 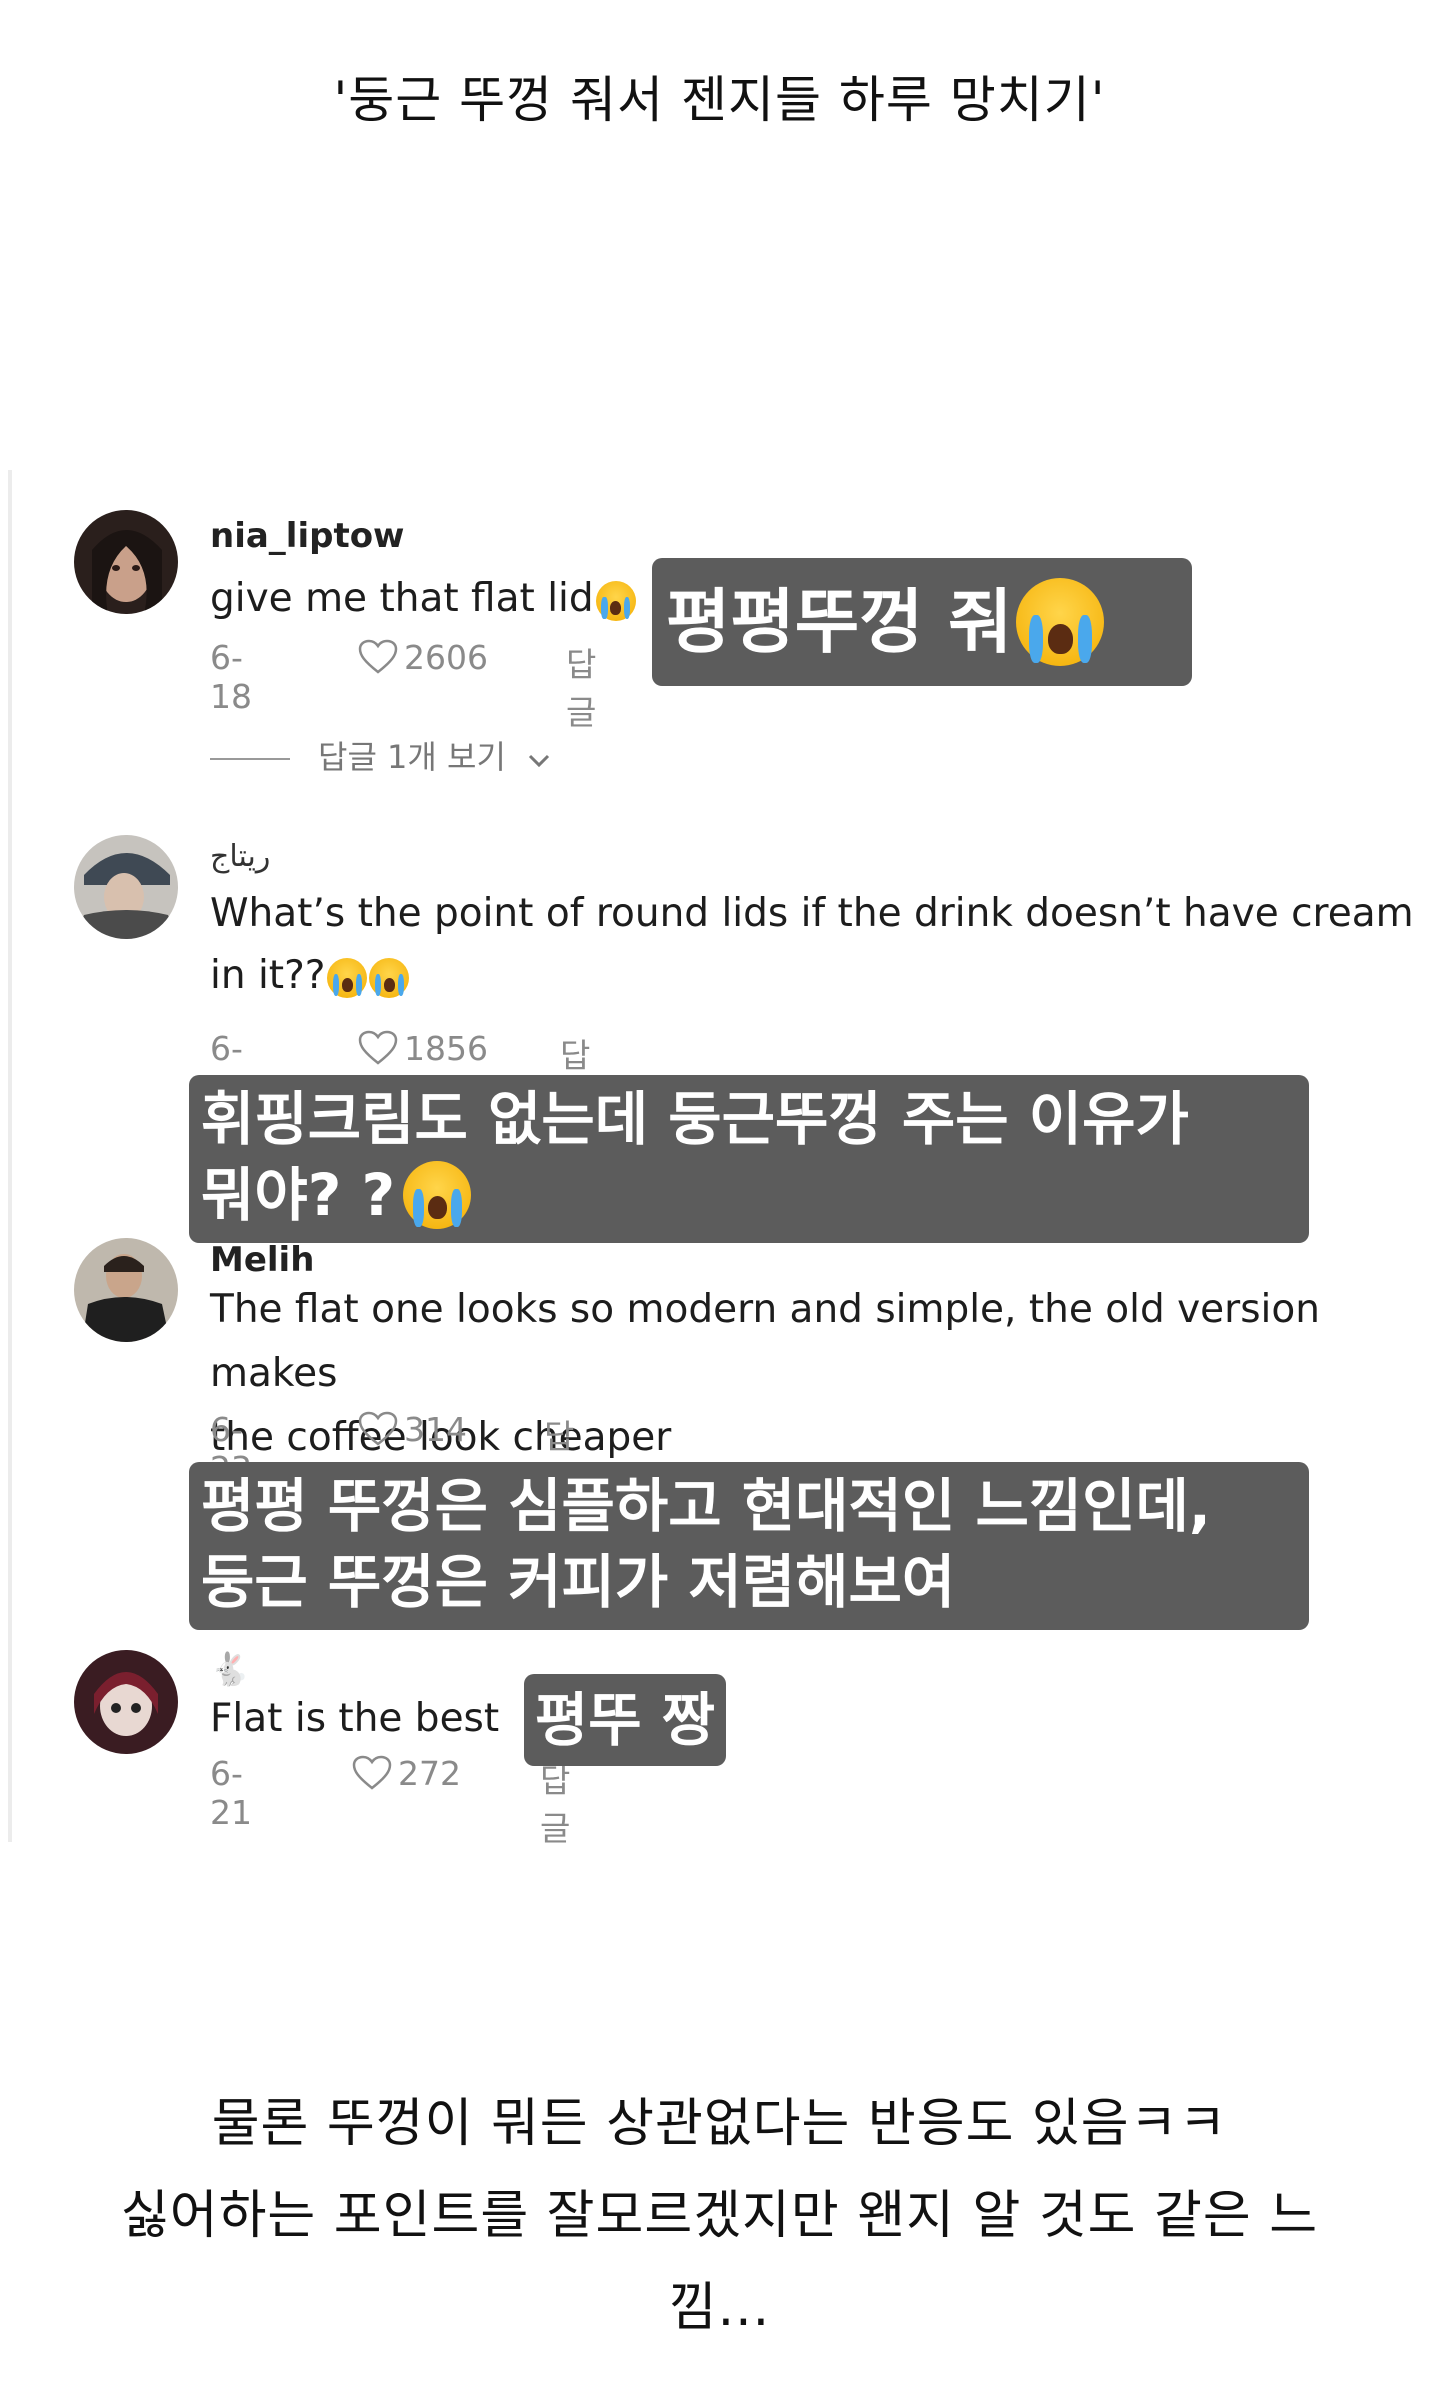 I want to click on like-button: 314, so click(x=412, y=1429).